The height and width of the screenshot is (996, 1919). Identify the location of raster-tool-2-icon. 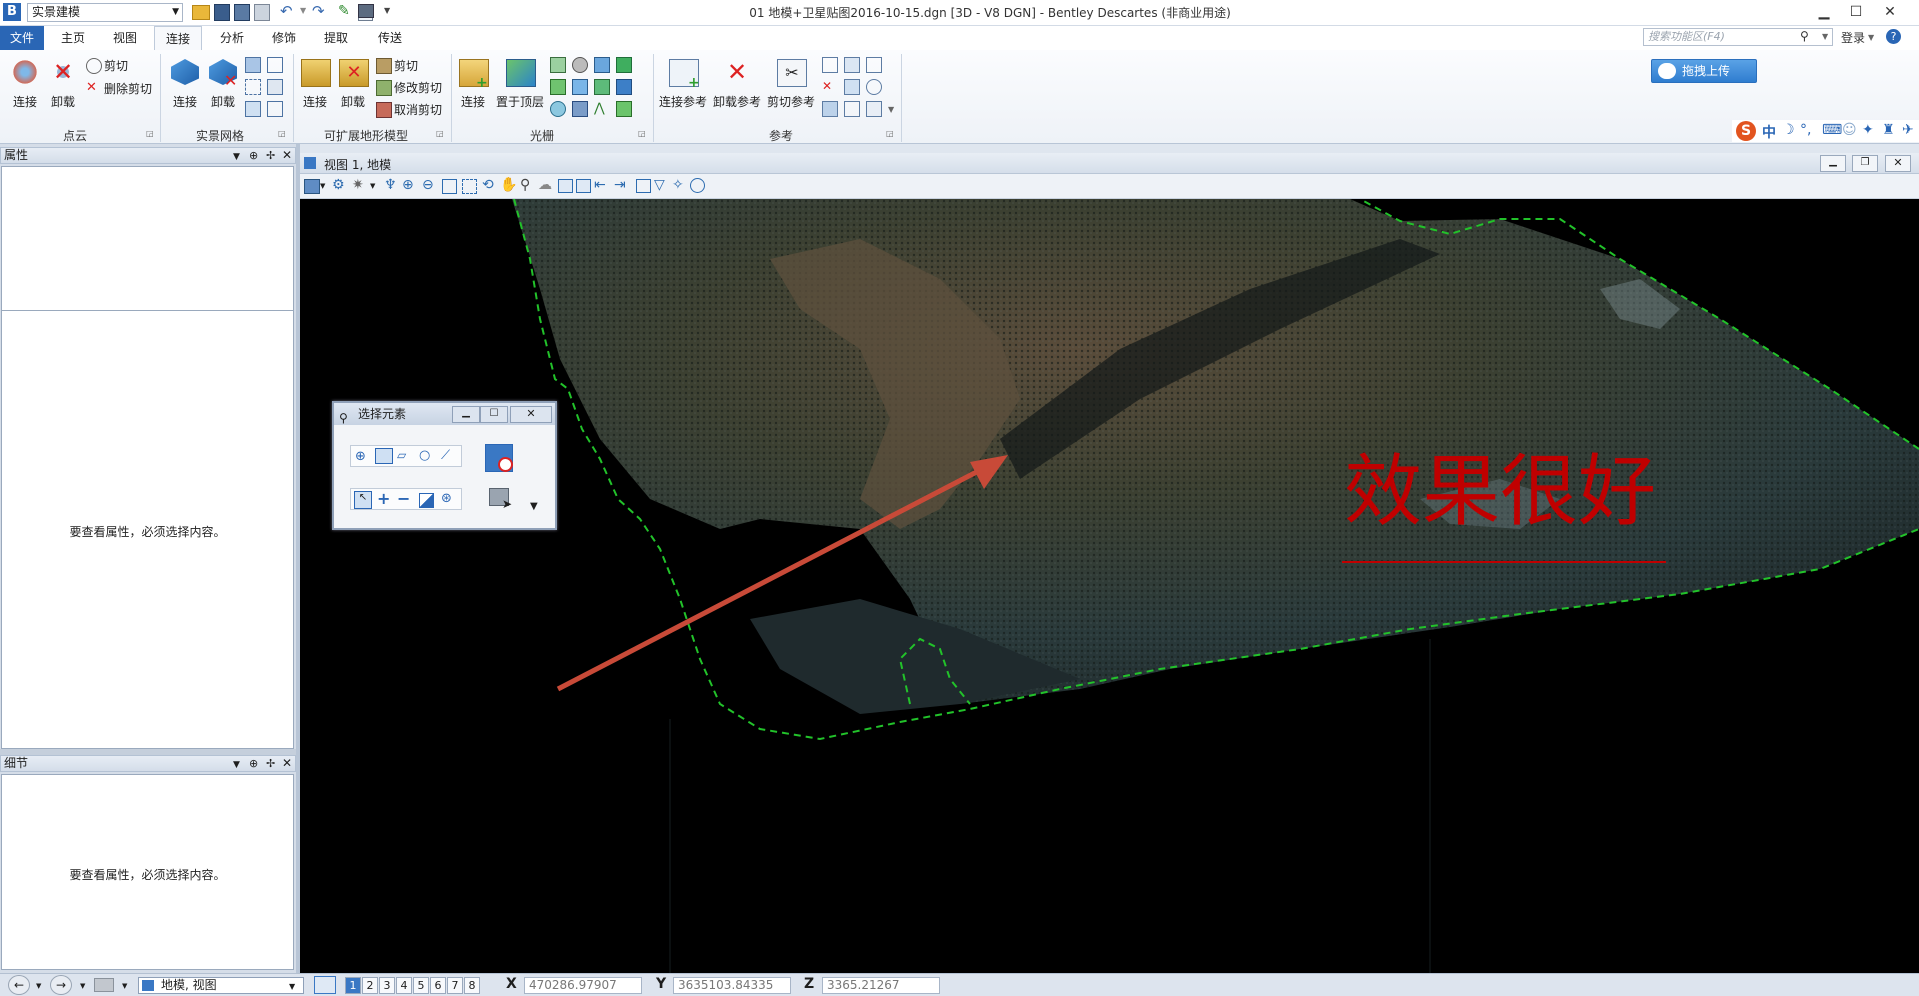
(580, 65).